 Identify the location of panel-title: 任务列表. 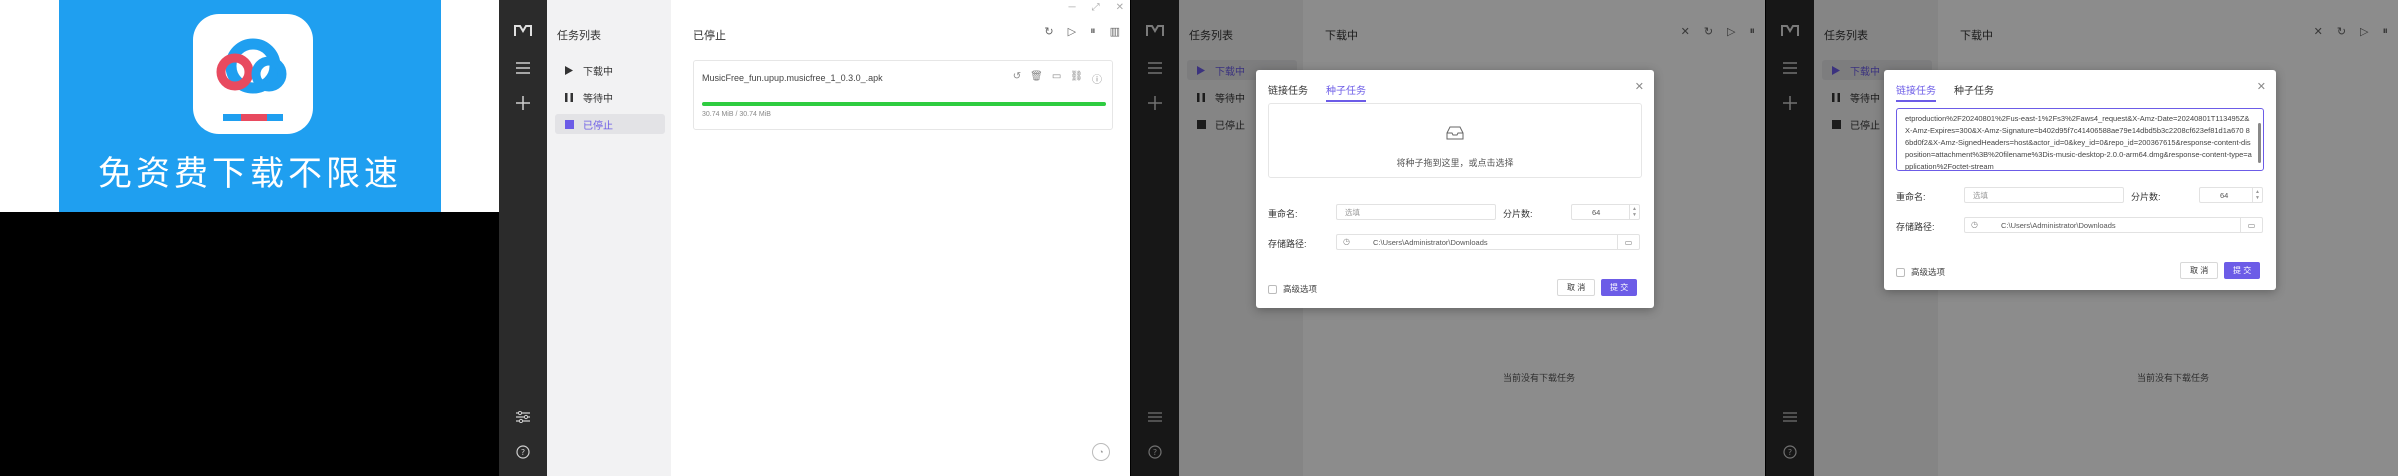
(579, 36).